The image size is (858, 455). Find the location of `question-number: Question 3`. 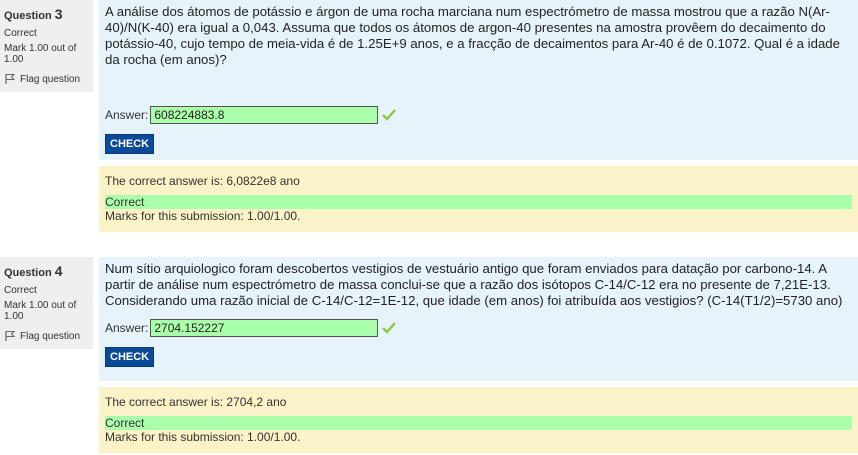

question-number: Question 3 is located at coordinates (33, 14).